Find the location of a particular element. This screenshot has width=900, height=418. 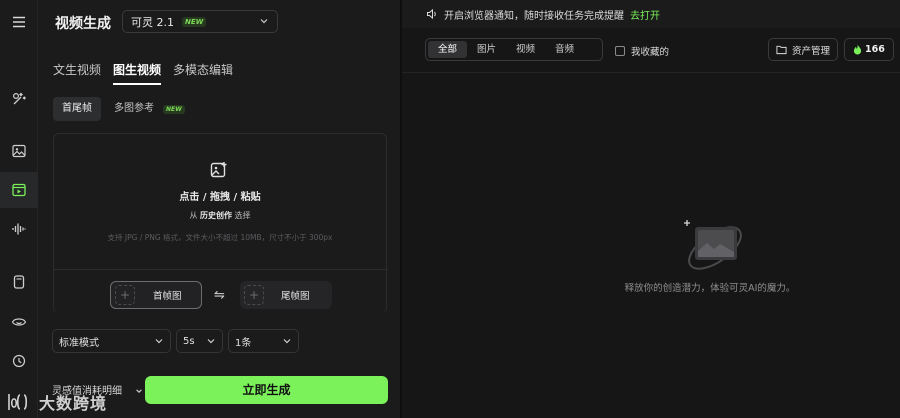

history-link: 历史创作 is located at coordinates (216, 215).